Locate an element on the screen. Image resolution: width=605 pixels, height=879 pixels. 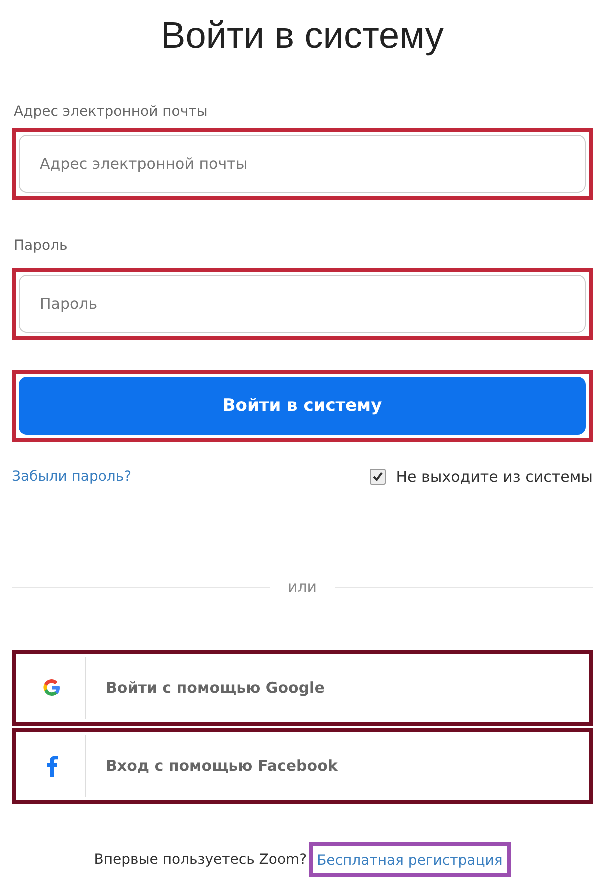
sign-up-link: Бесплатная регистрация is located at coordinates (410, 861).